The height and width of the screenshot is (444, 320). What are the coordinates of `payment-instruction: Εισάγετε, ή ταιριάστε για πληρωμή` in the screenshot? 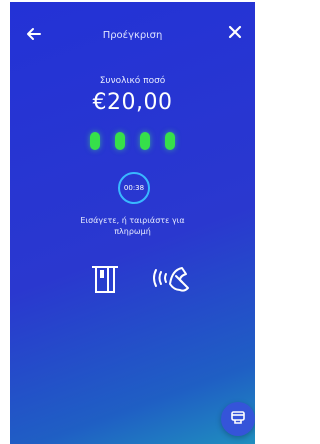 It's located at (132, 226).